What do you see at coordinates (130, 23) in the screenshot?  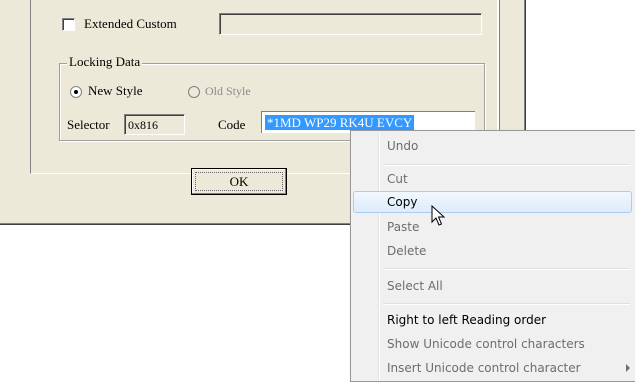 I see `extended-custom-label: Extended Custom` at bounding box center [130, 23].